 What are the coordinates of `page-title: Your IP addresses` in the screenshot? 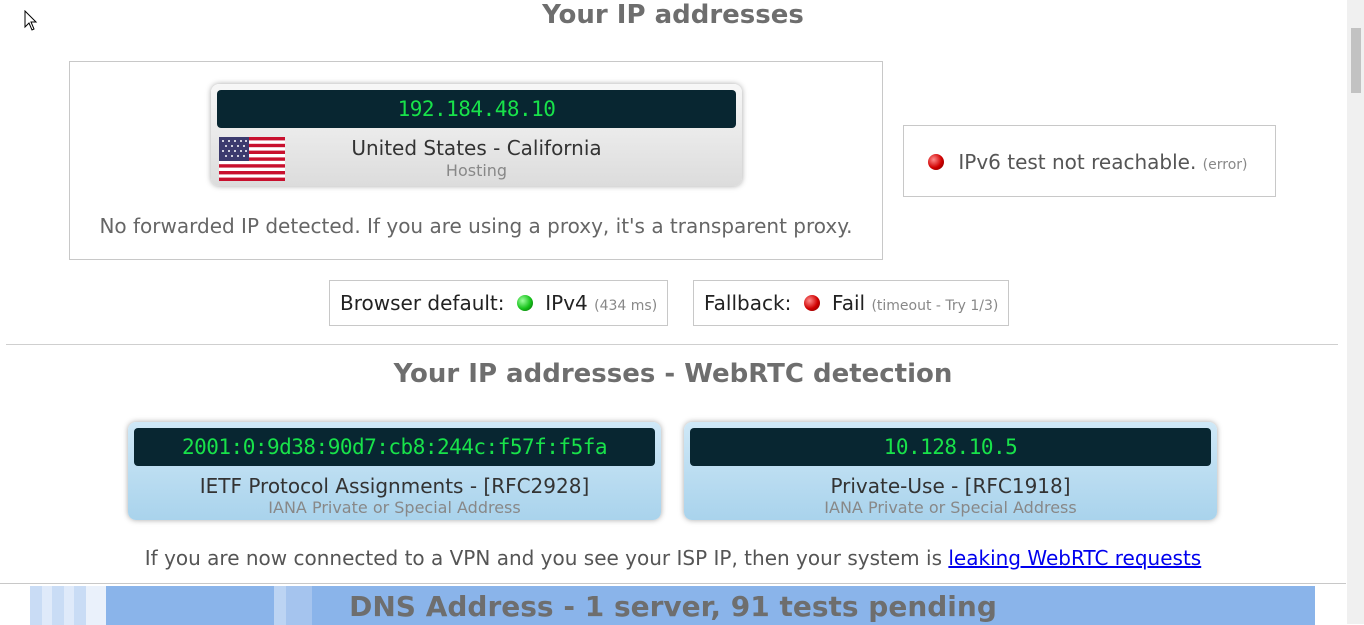 It's located at (673, 15).